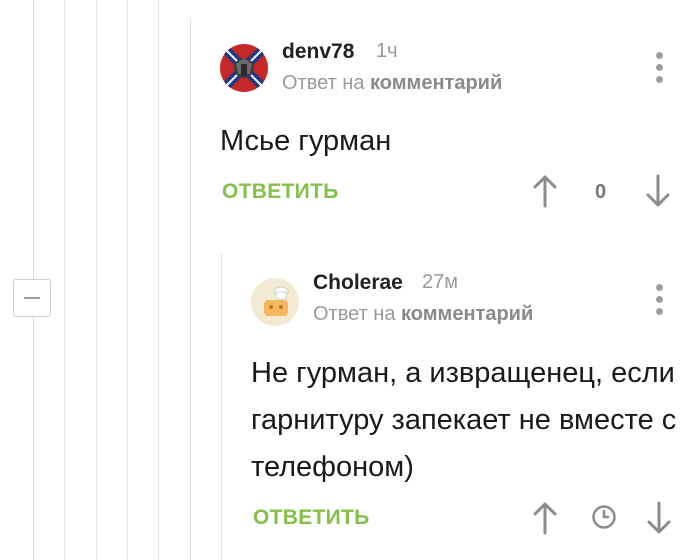 Image resolution: width=700 pixels, height=560 pixels. What do you see at coordinates (358, 283) in the screenshot?
I see `author-name: Cholerae` at bounding box center [358, 283].